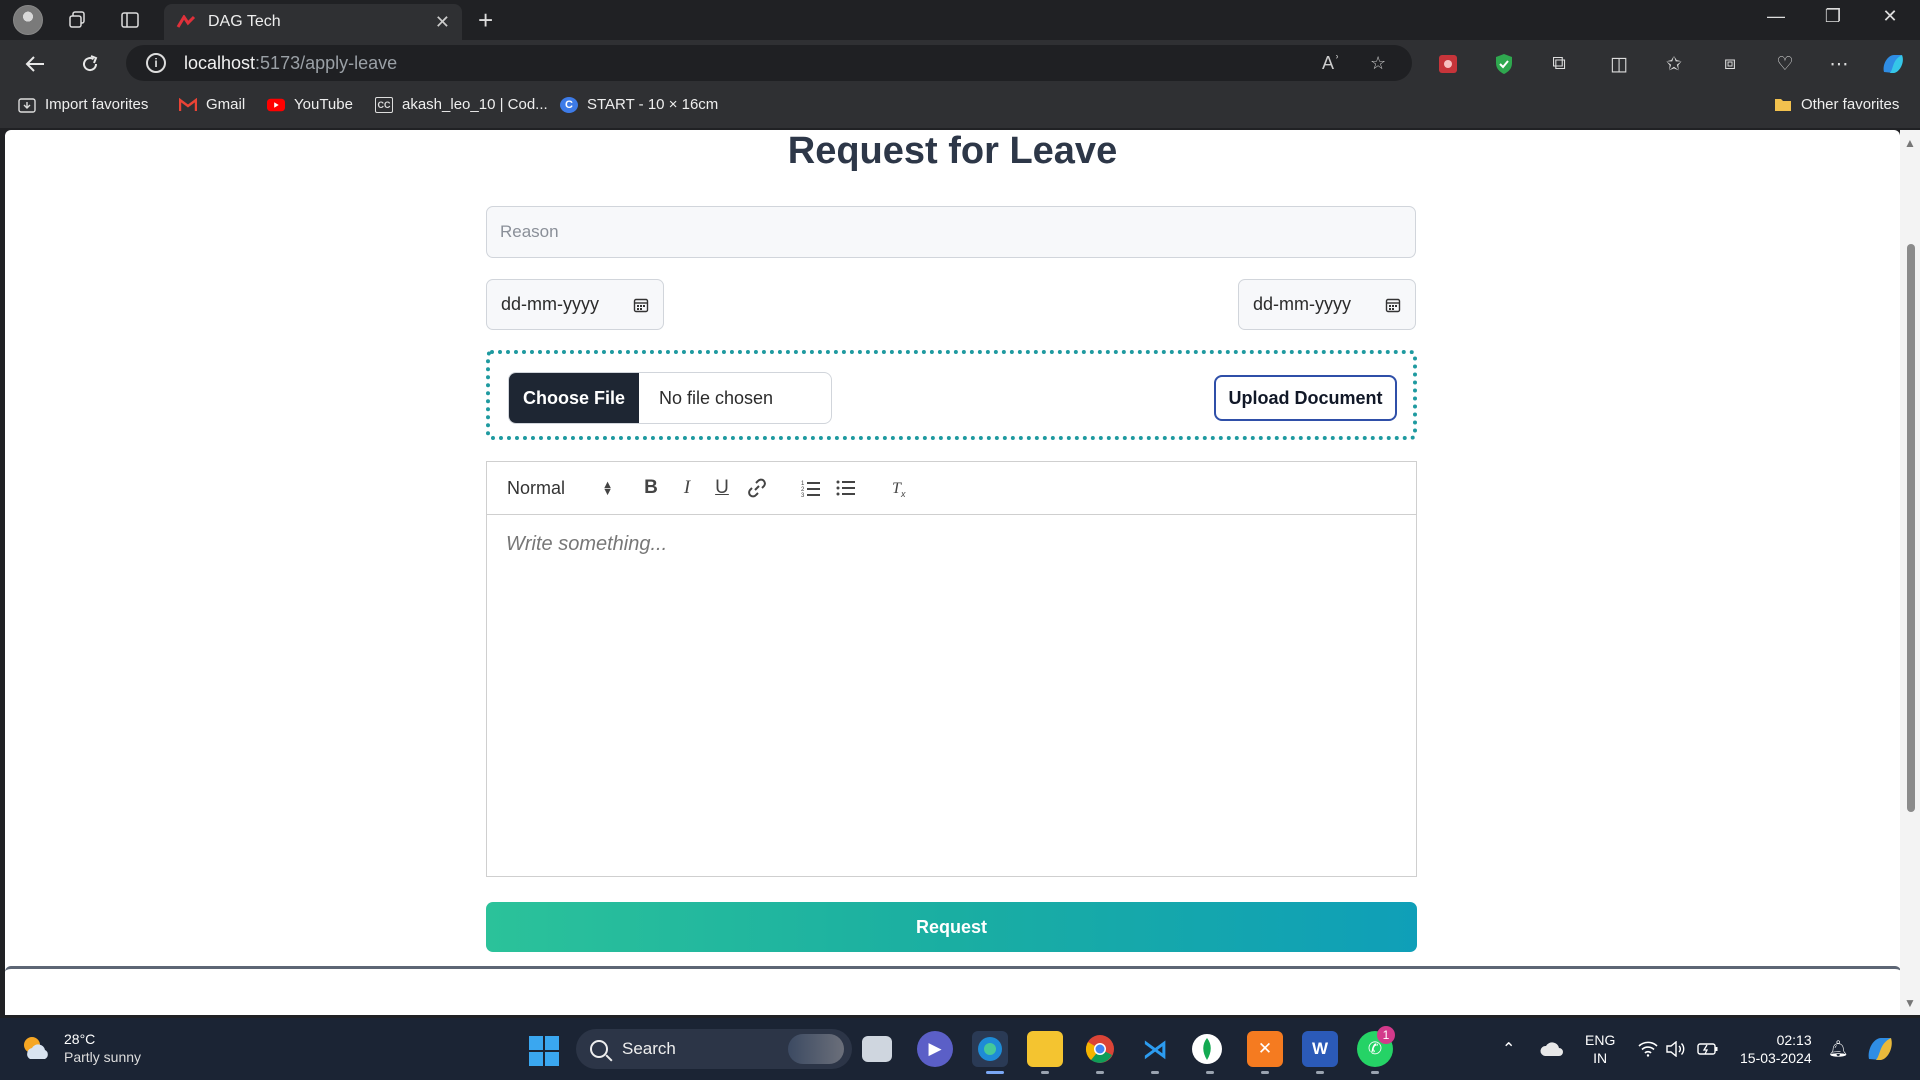 The width and height of the screenshot is (1920, 1080). I want to click on file-explorer-icon, so click(1045, 1049).